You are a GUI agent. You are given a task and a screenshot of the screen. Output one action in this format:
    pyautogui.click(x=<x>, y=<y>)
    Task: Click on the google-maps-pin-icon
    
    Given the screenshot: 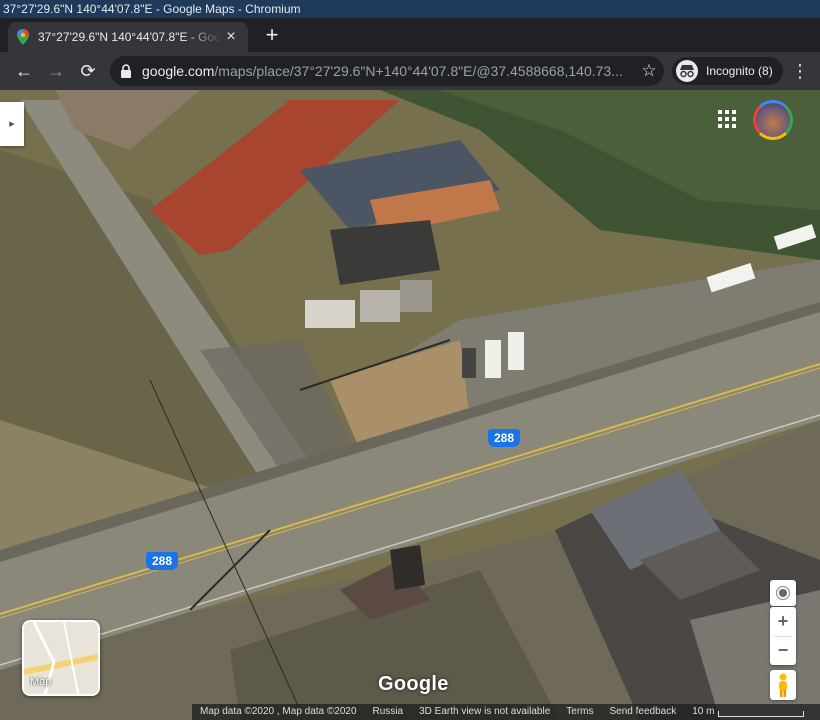 What is the action you would take?
    pyautogui.click(x=23, y=37)
    